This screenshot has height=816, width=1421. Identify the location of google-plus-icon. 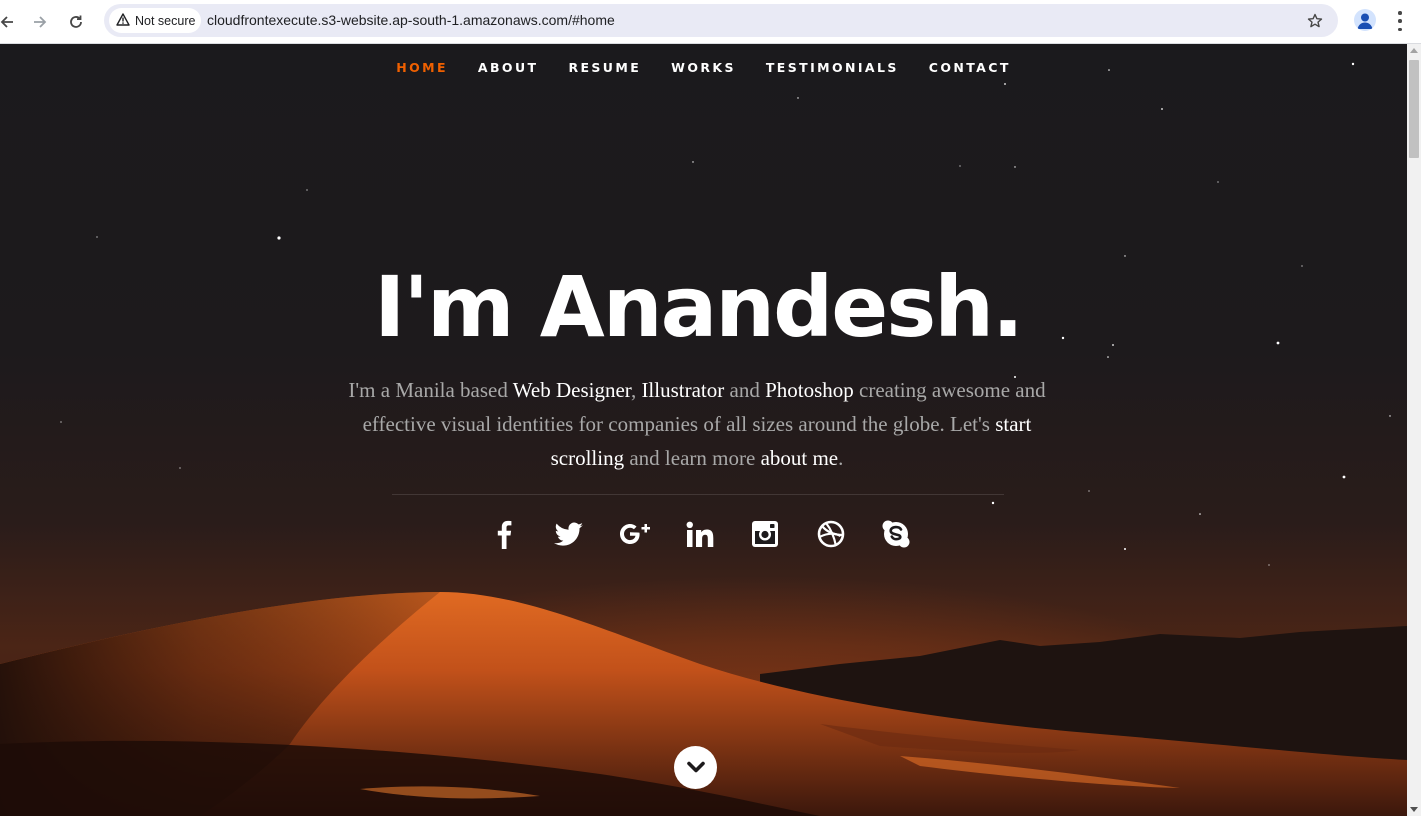
(635, 534).